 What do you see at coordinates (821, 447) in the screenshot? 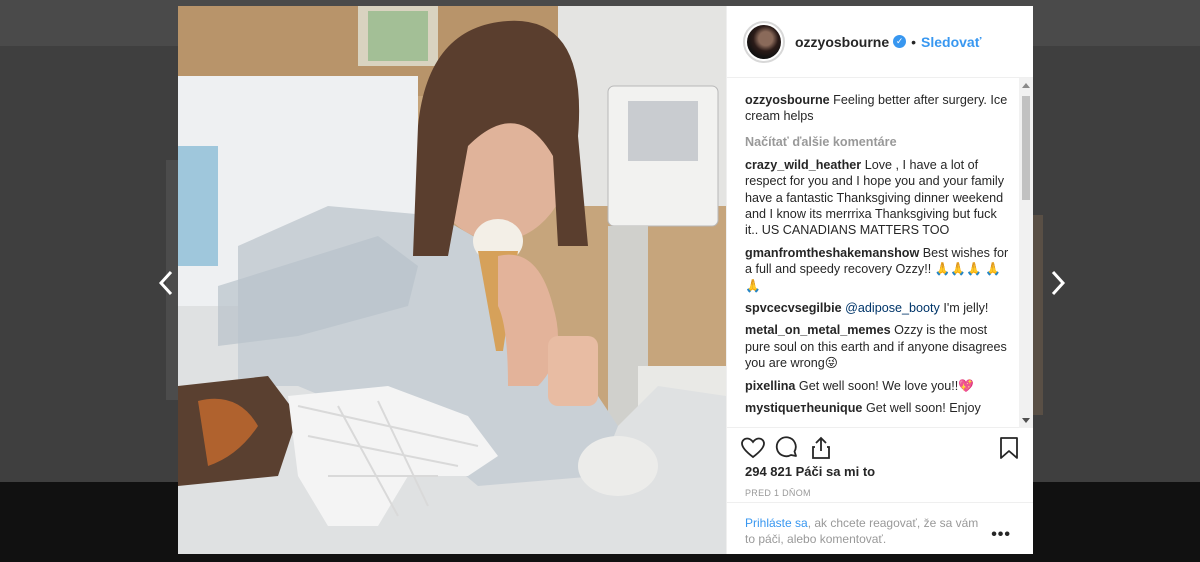
I see `share-icon` at bounding box center [821, 447].